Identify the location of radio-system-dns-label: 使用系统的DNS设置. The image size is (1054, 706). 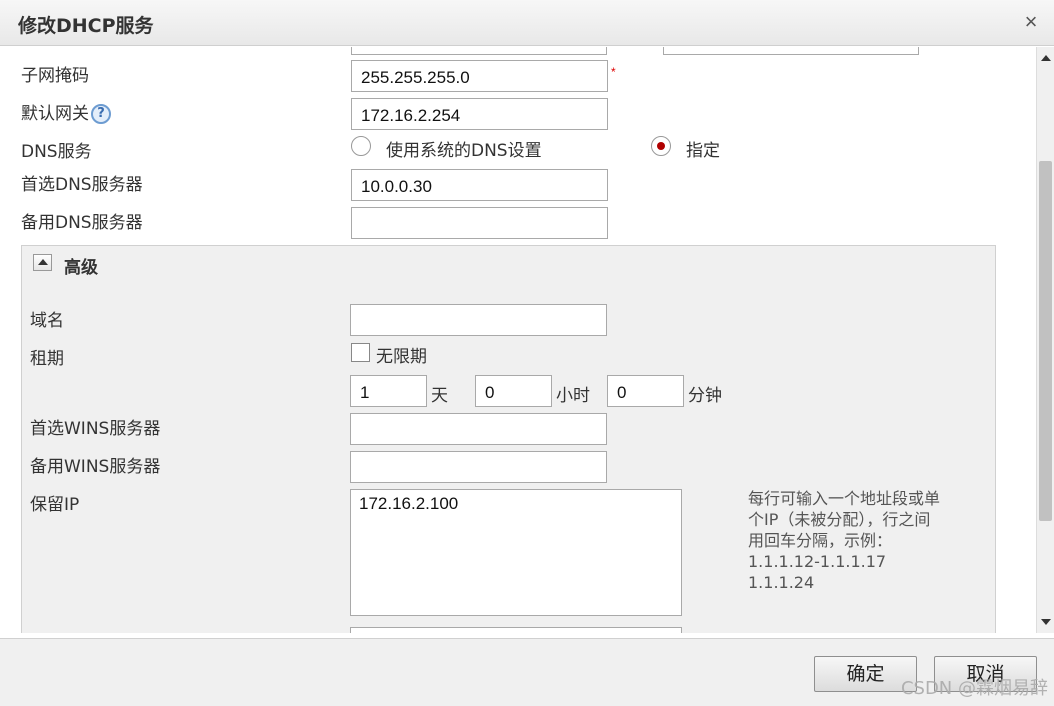
(464, 148).